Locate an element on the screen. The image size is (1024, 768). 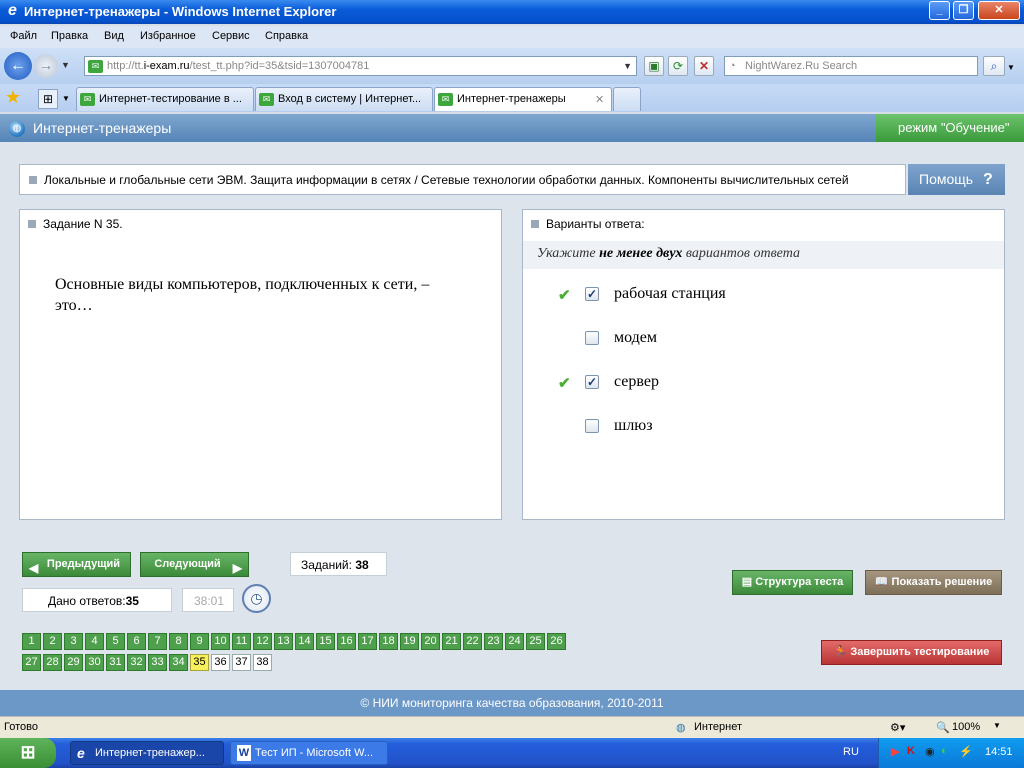
menu-help: Справка is located at coordinates (286, 36).